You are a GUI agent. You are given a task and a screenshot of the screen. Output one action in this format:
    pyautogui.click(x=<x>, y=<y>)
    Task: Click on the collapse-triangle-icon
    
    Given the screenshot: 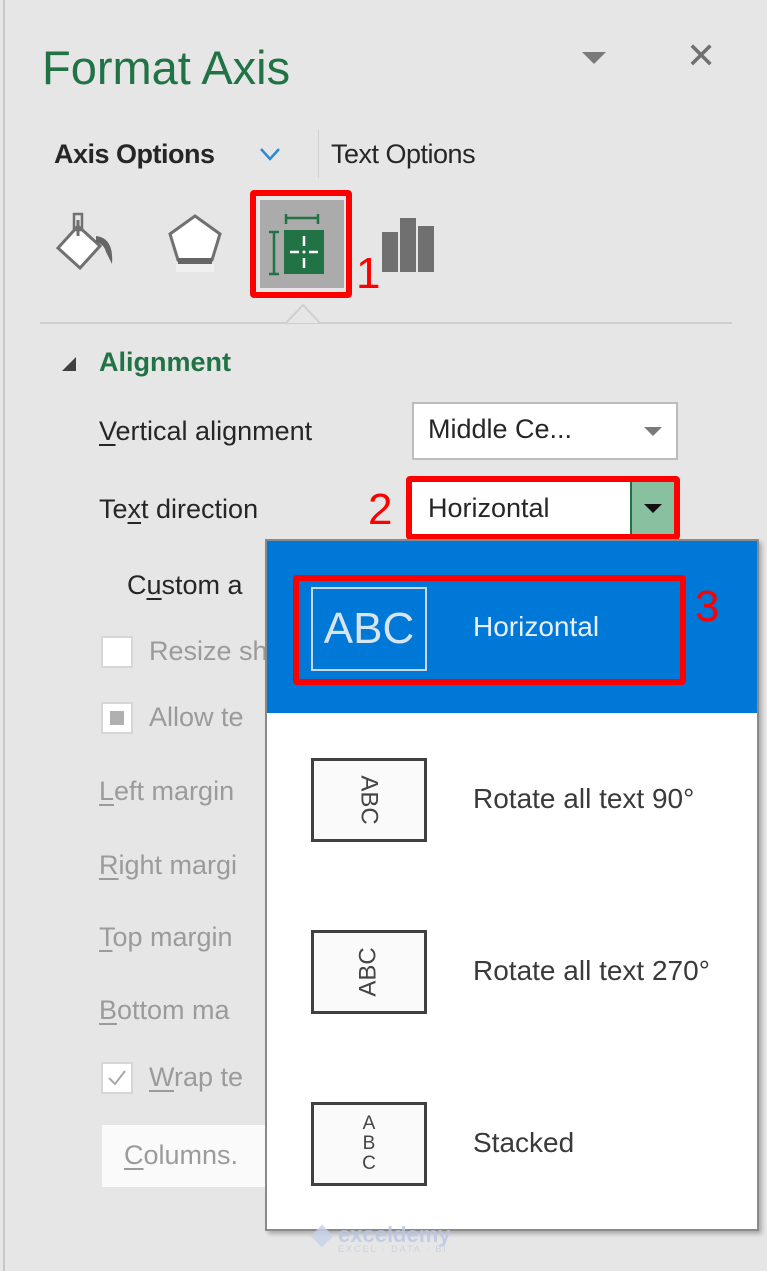 What is the action you would take?
    pyautogui.click(x=69, y=364)
    